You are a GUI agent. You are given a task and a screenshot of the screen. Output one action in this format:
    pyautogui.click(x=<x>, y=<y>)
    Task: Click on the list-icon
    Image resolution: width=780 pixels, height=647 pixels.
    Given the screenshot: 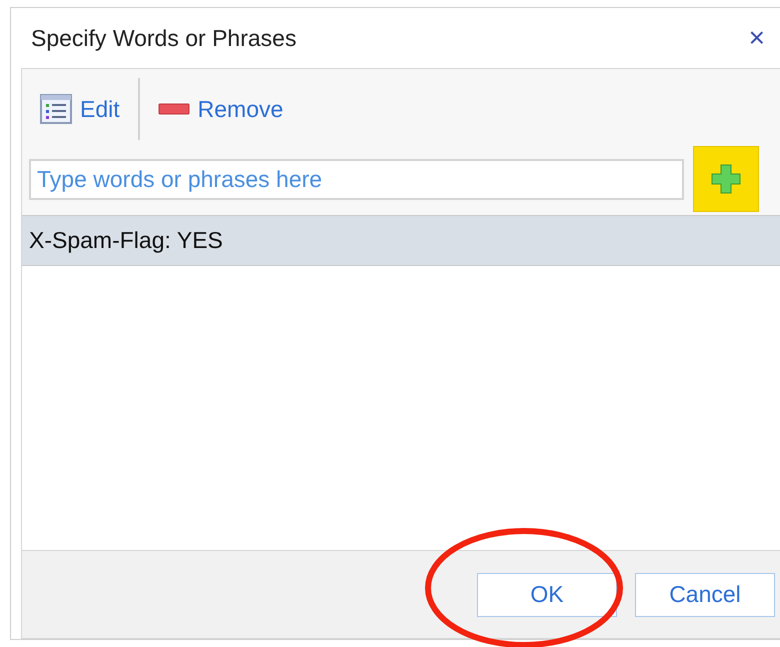 What is the action you would take?
    pyautogui.click(x=56, y=109)
    